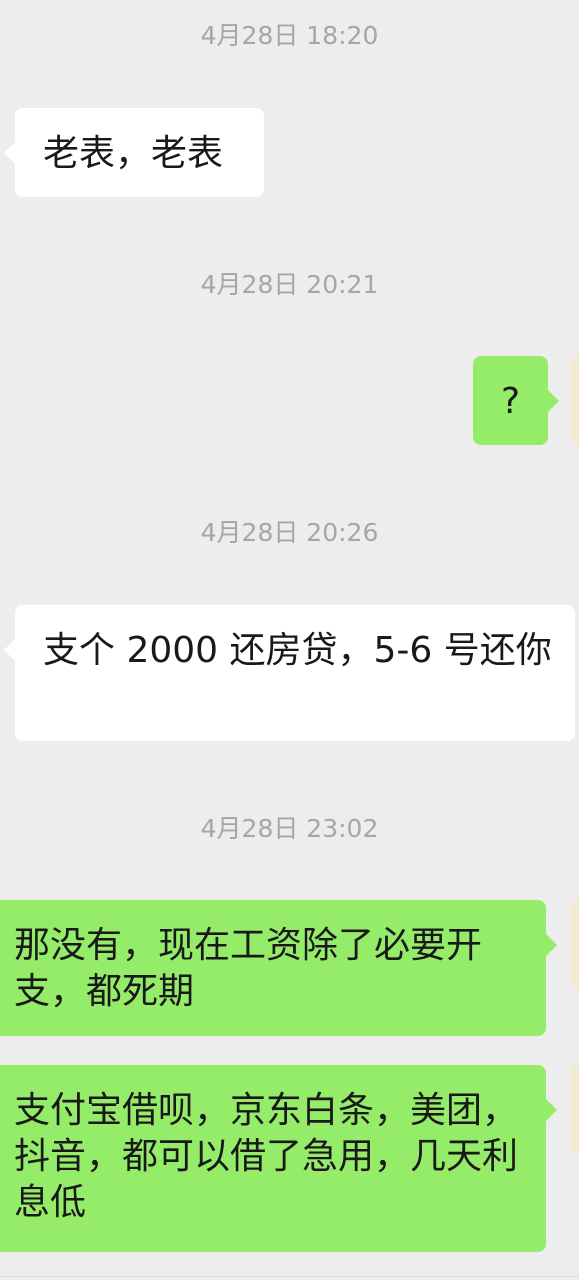 The width and height of the screenshot is (579, 1280). I want to click on message-text: ?, so click(510, 401).